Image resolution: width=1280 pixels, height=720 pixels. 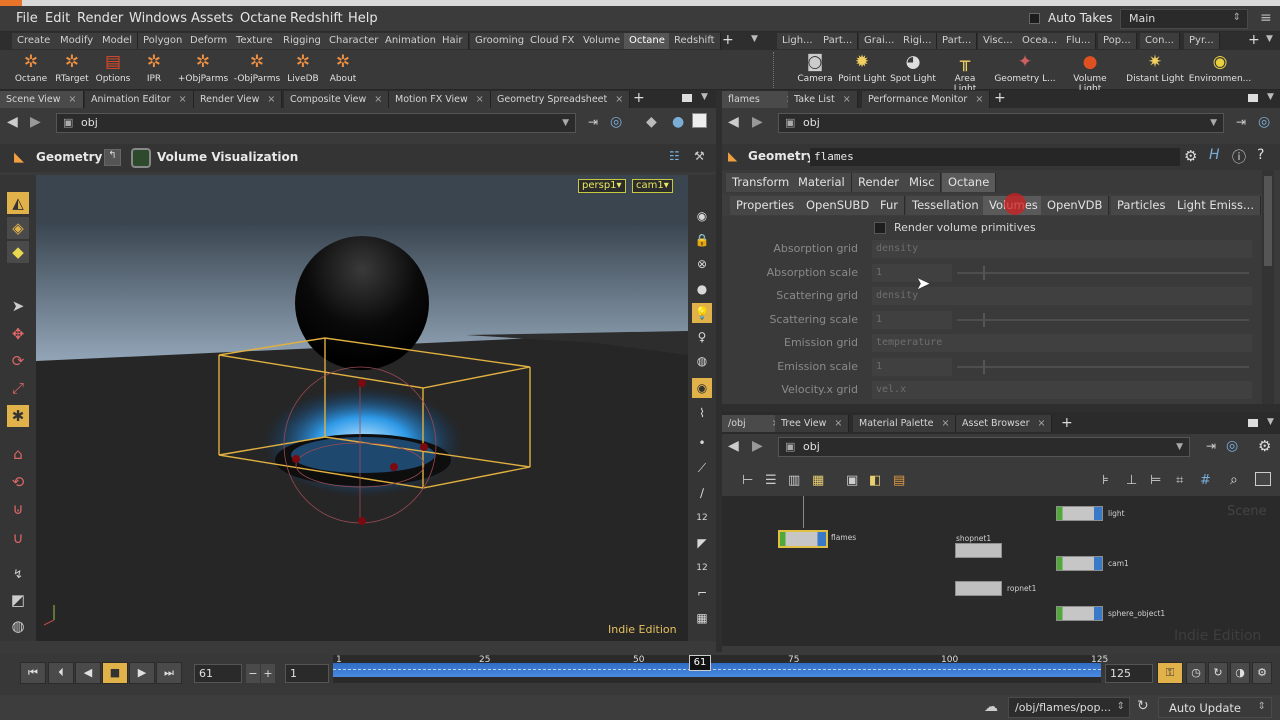 What do you see at coordinates (227, 157) in the screenshot?
I see `context-node-label: Volume Visualization` at bounding box center [227, 157].